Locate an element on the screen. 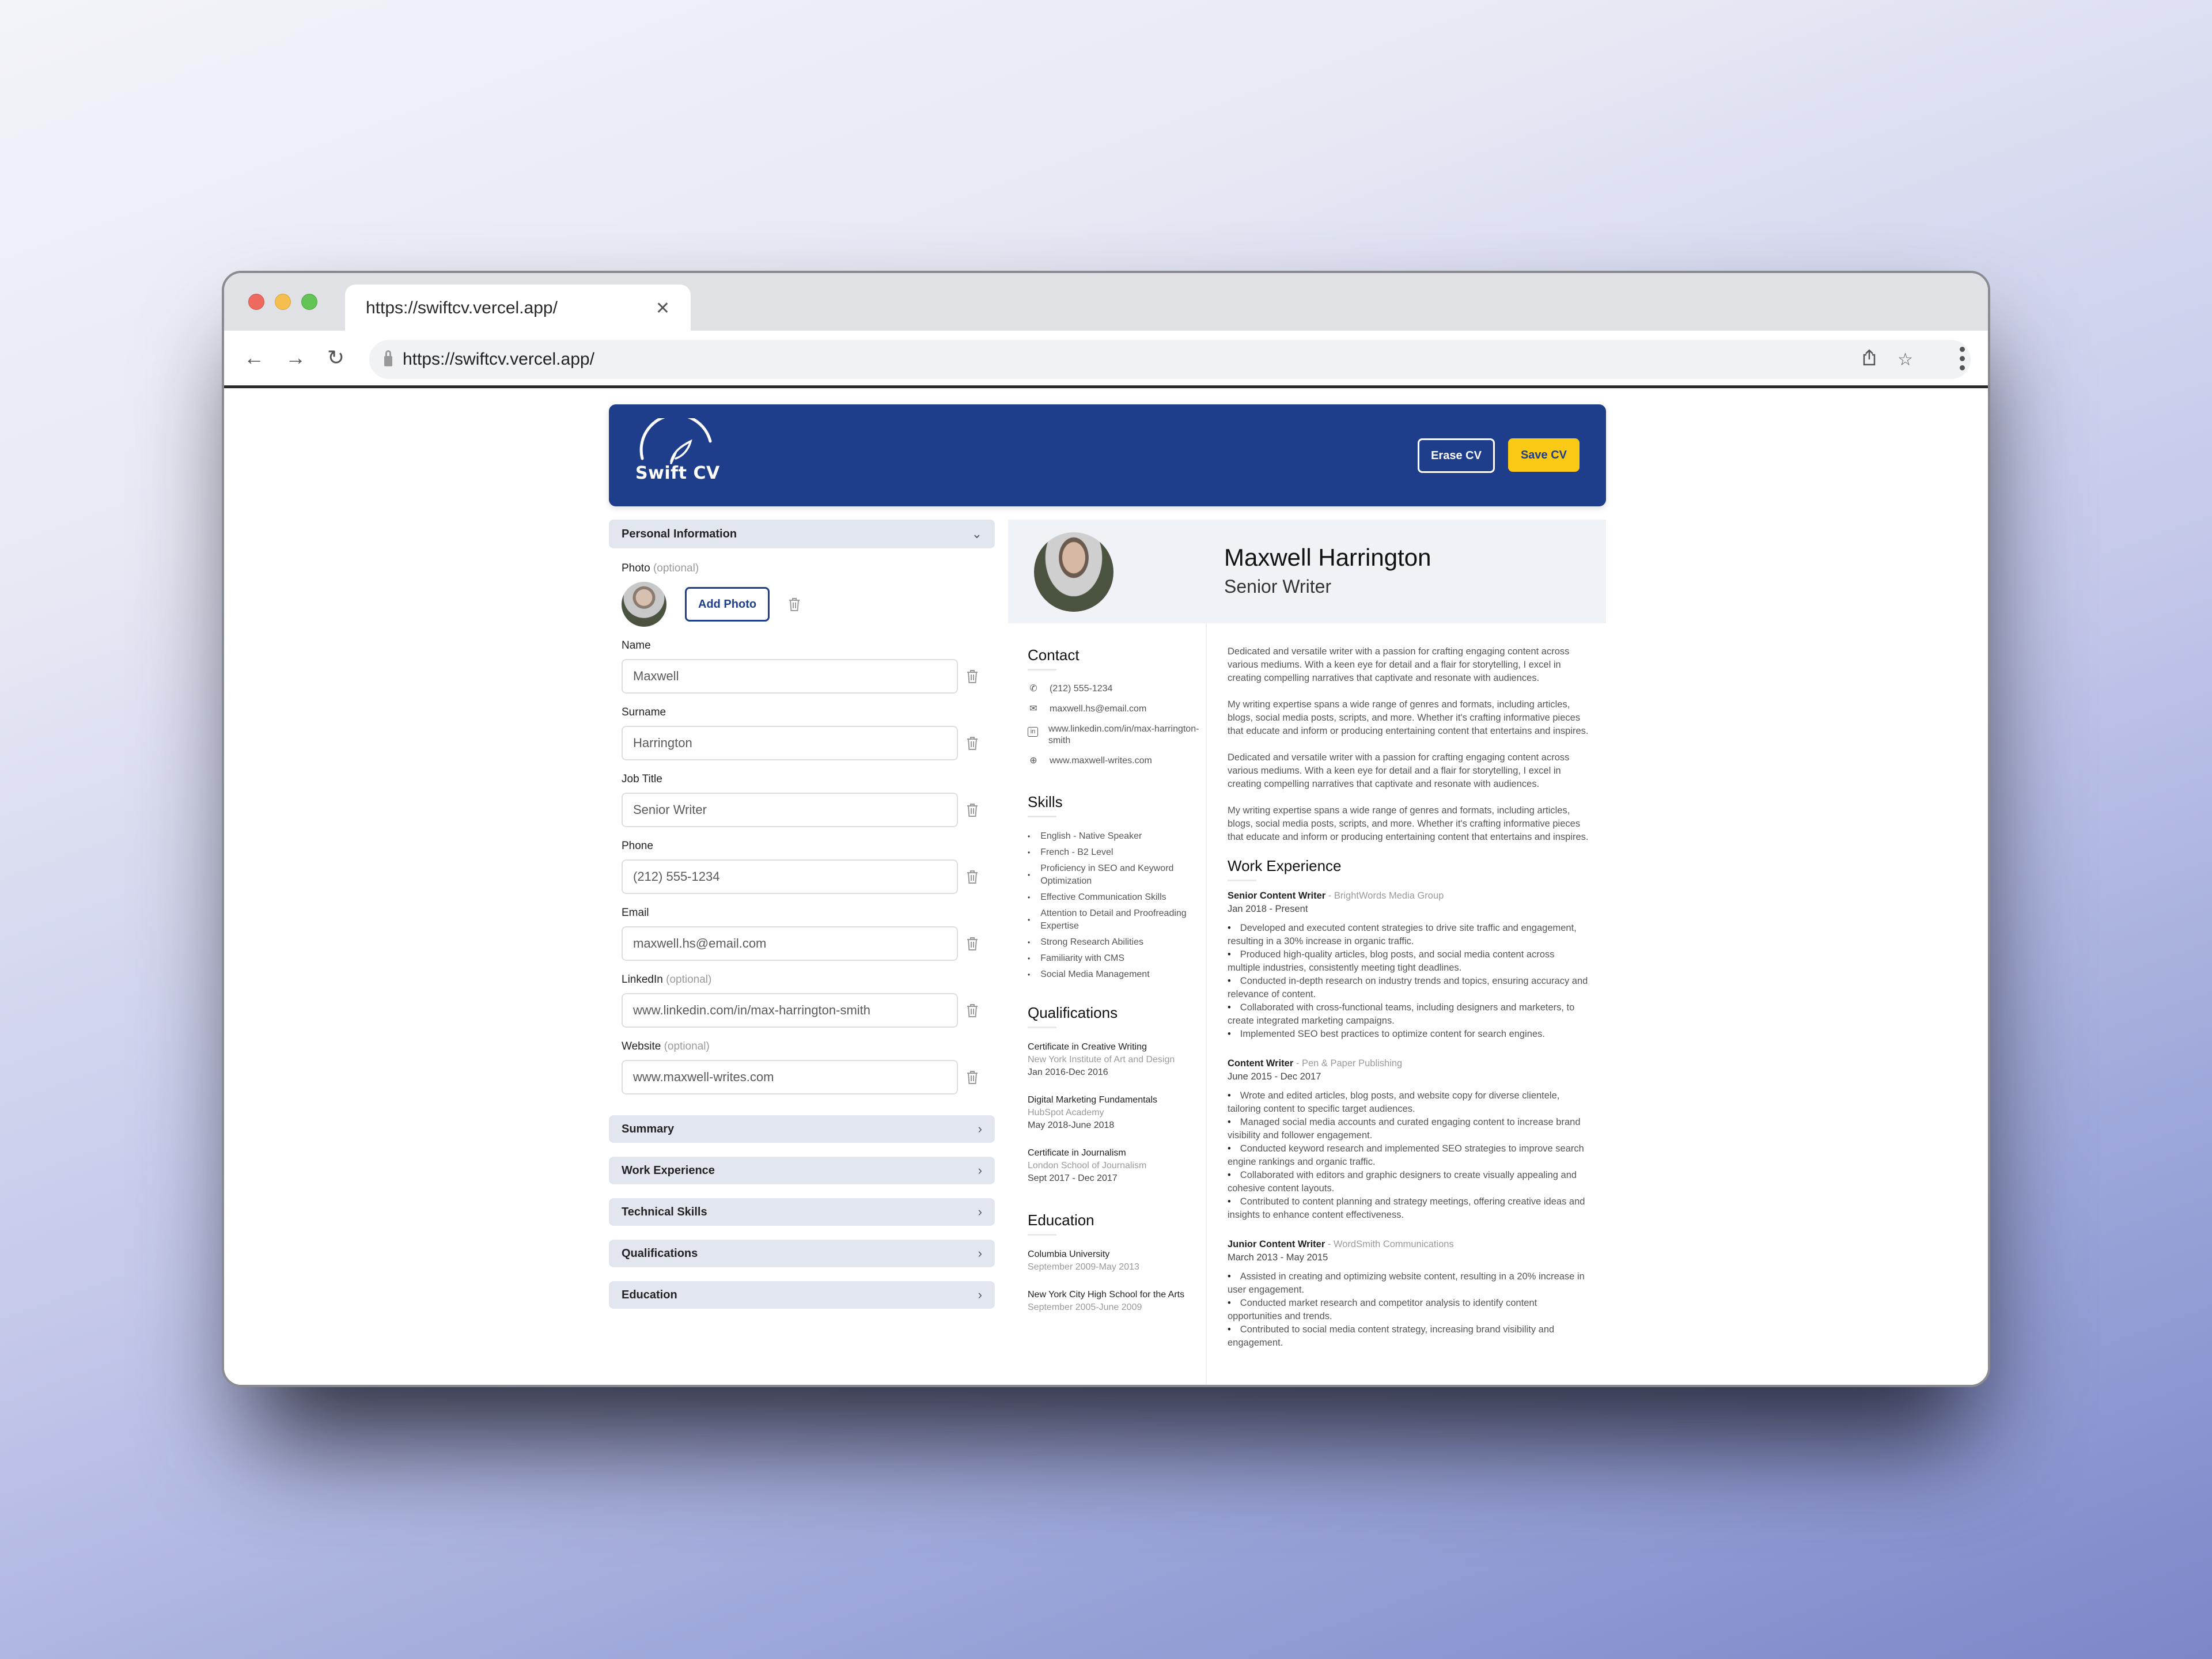 This screenshot has width=2212, height=1659. section-technical-skills: Technical Skills › is located at coordinates (802, 1212).